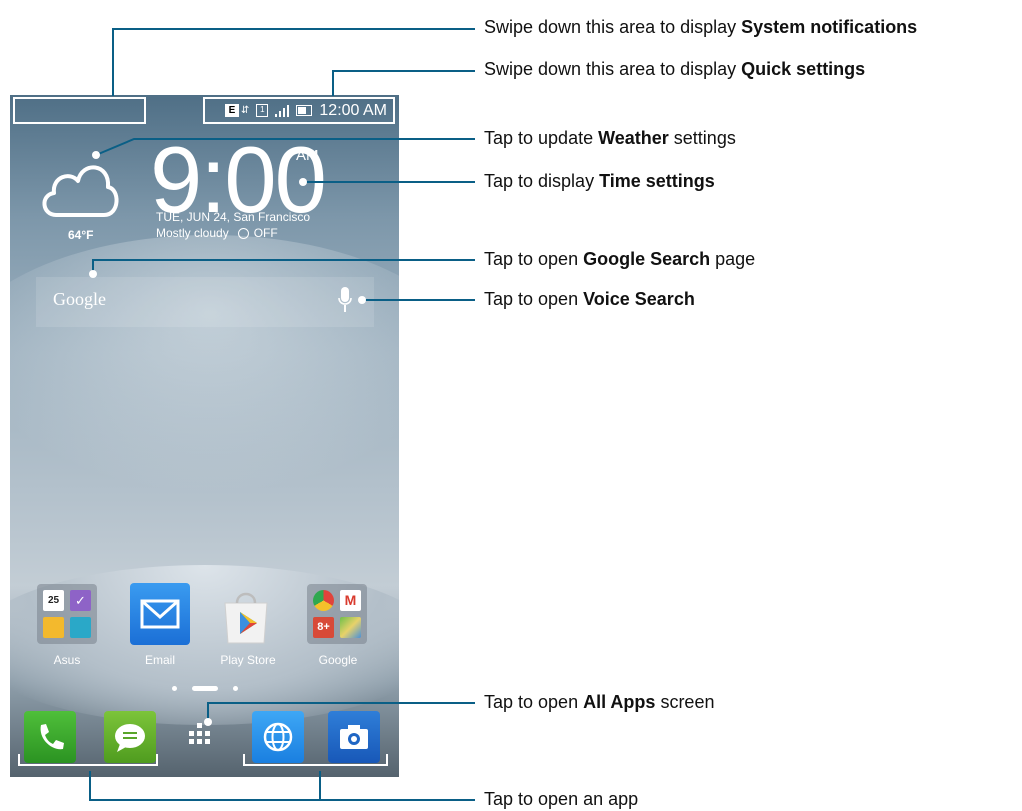 This screenshot has height=811, width=1022. Describe the element at coordinates (403, 83) in the screenshot. I see `line-quick-settings` at that location.